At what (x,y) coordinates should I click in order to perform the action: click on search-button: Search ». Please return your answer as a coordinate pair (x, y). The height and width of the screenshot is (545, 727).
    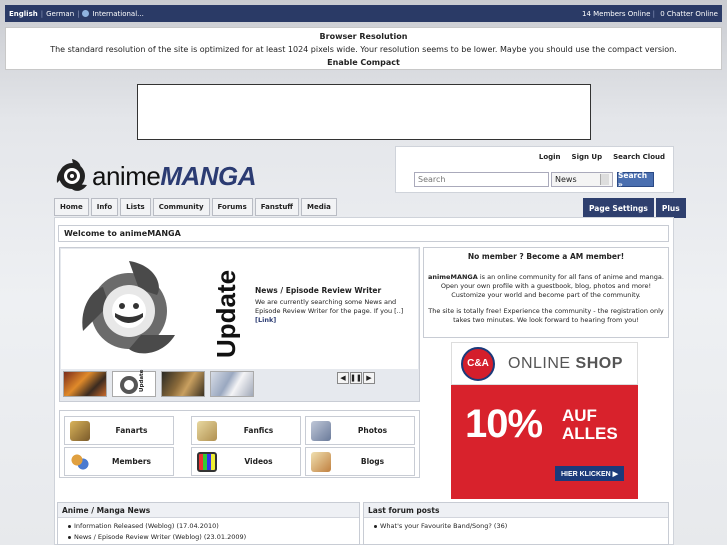
    Looking at the image, I should click on (635, 180).